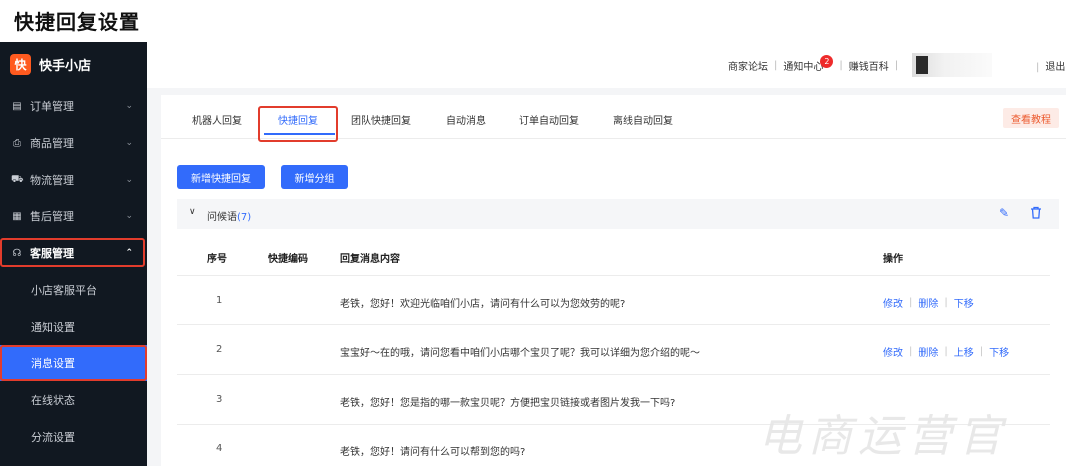 Image resolution: width=1066 pixels, height=466 pixels. I want to click on group-header, so click(618, 214).